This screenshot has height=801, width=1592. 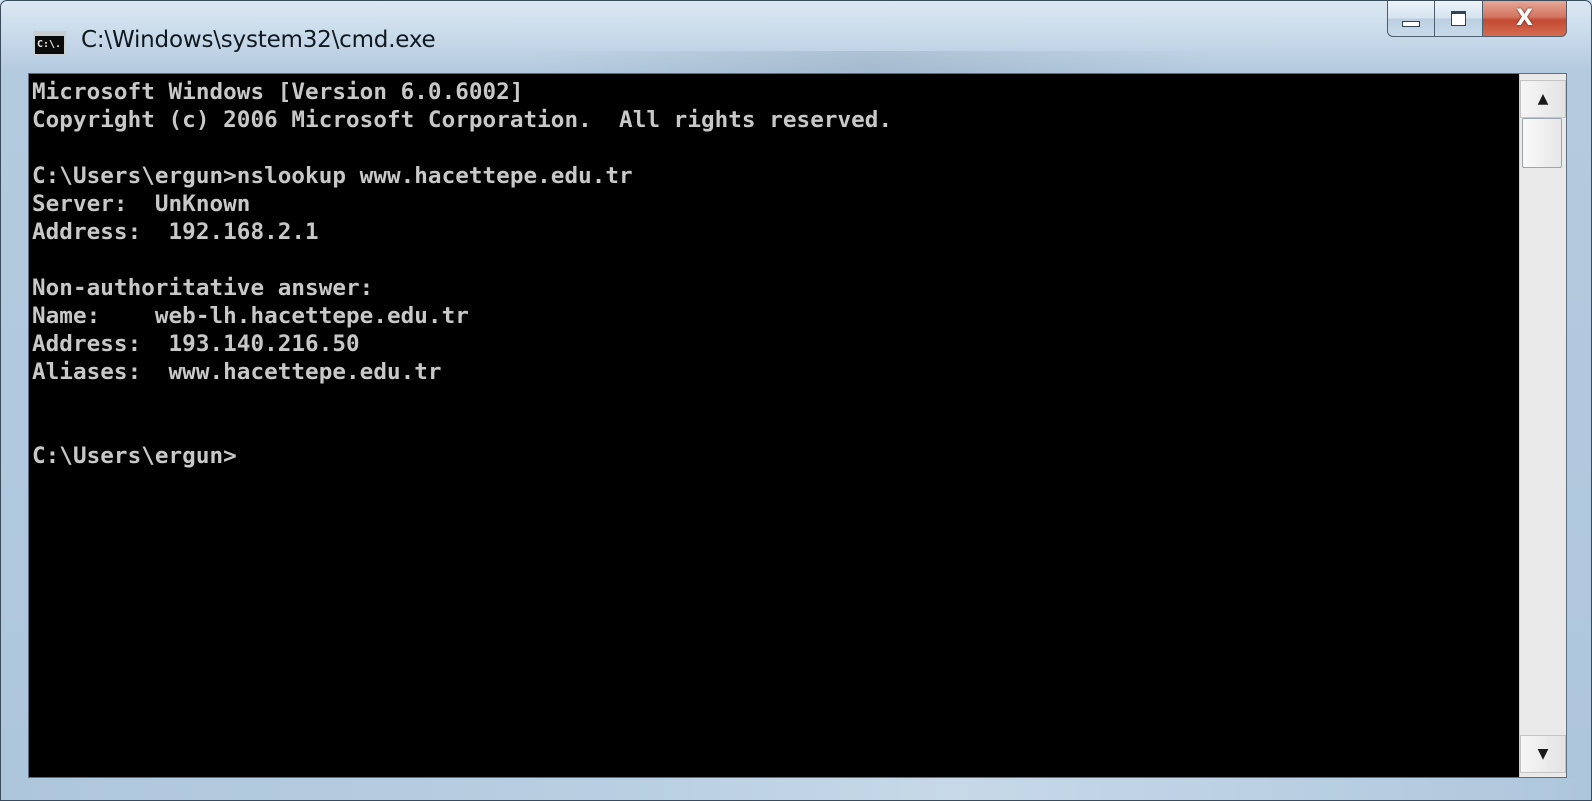 What do you see at coordinates (134, 456) in the screenshot?
I see `console-line: C:\Users\ergun>` at bounding box center [134, 456].